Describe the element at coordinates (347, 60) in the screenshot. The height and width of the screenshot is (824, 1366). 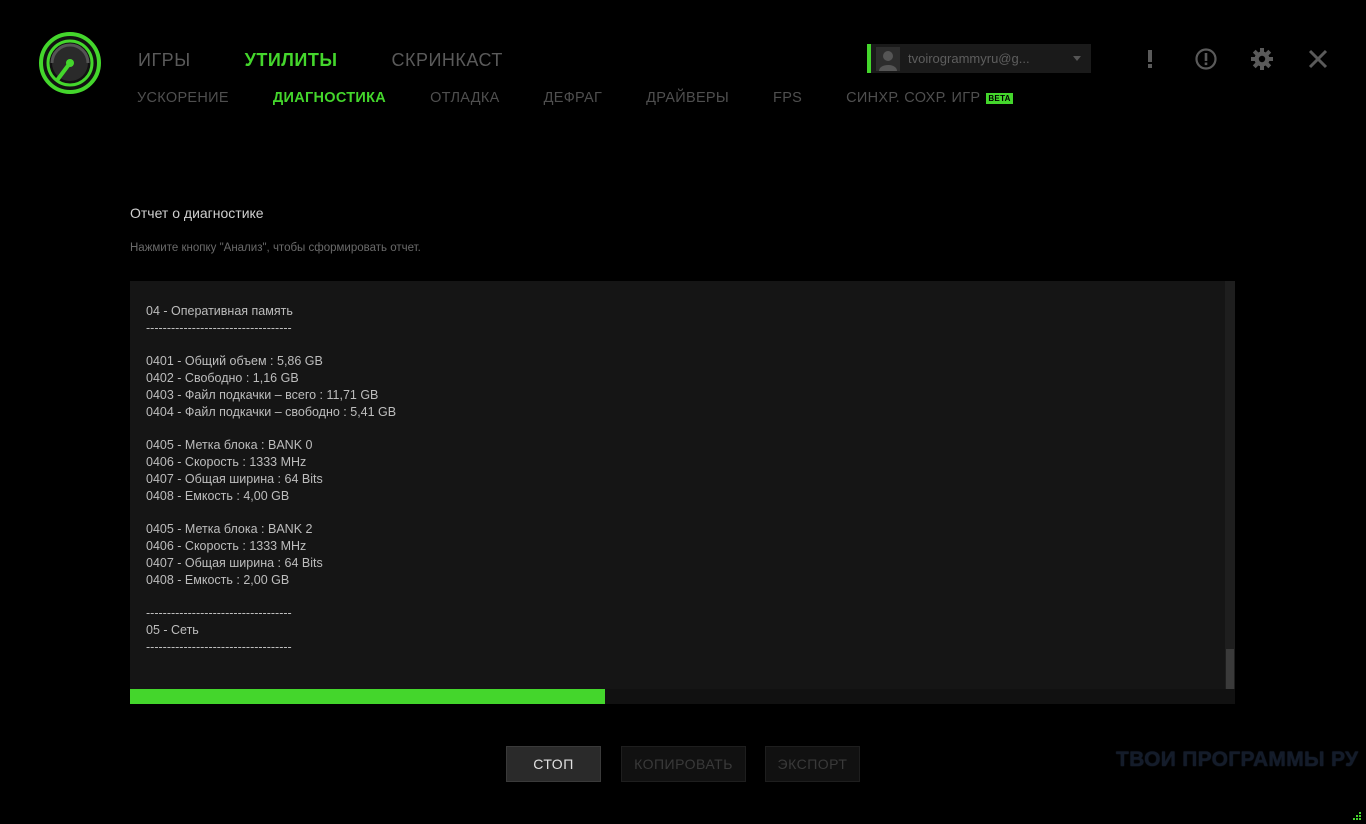
I see `main-nav: ИГРЫ УТИЛИТЫ СКРИНКАСТ` at that location.